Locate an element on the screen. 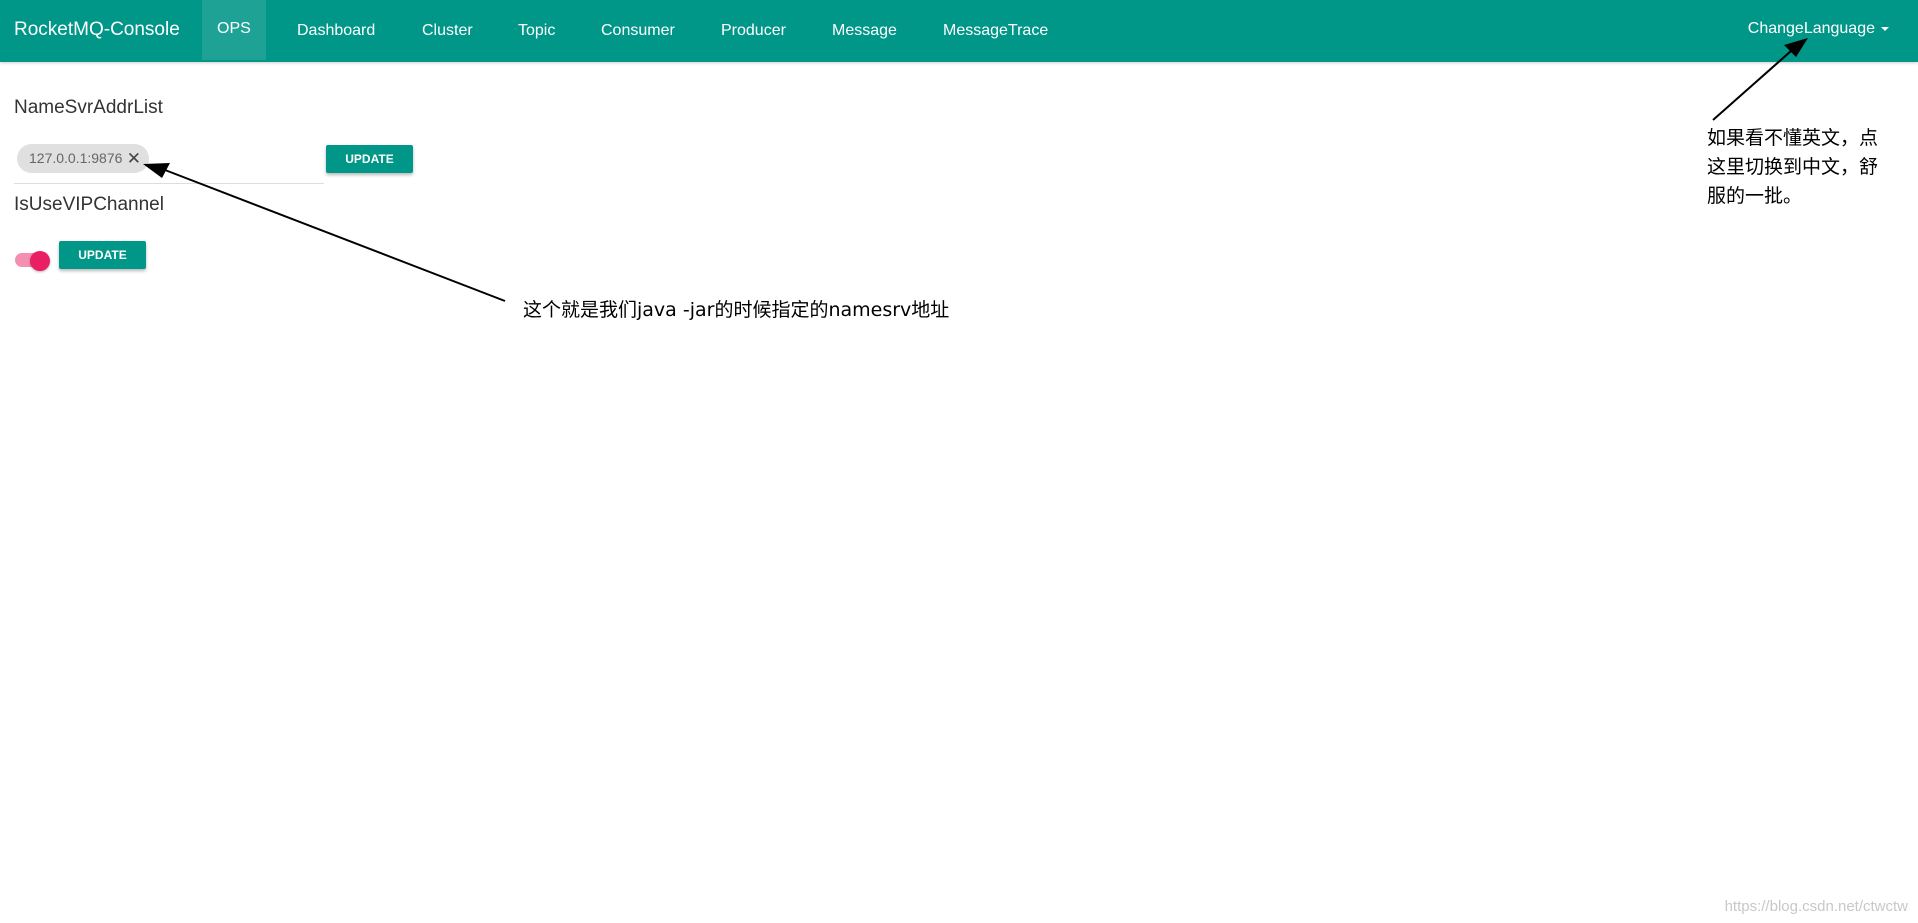 The image size is (1918, 923). language-annotation: 如果看不懂英文，点 这里切换到中文，舒 服的一批。 is located at coordinates (1792, 167).